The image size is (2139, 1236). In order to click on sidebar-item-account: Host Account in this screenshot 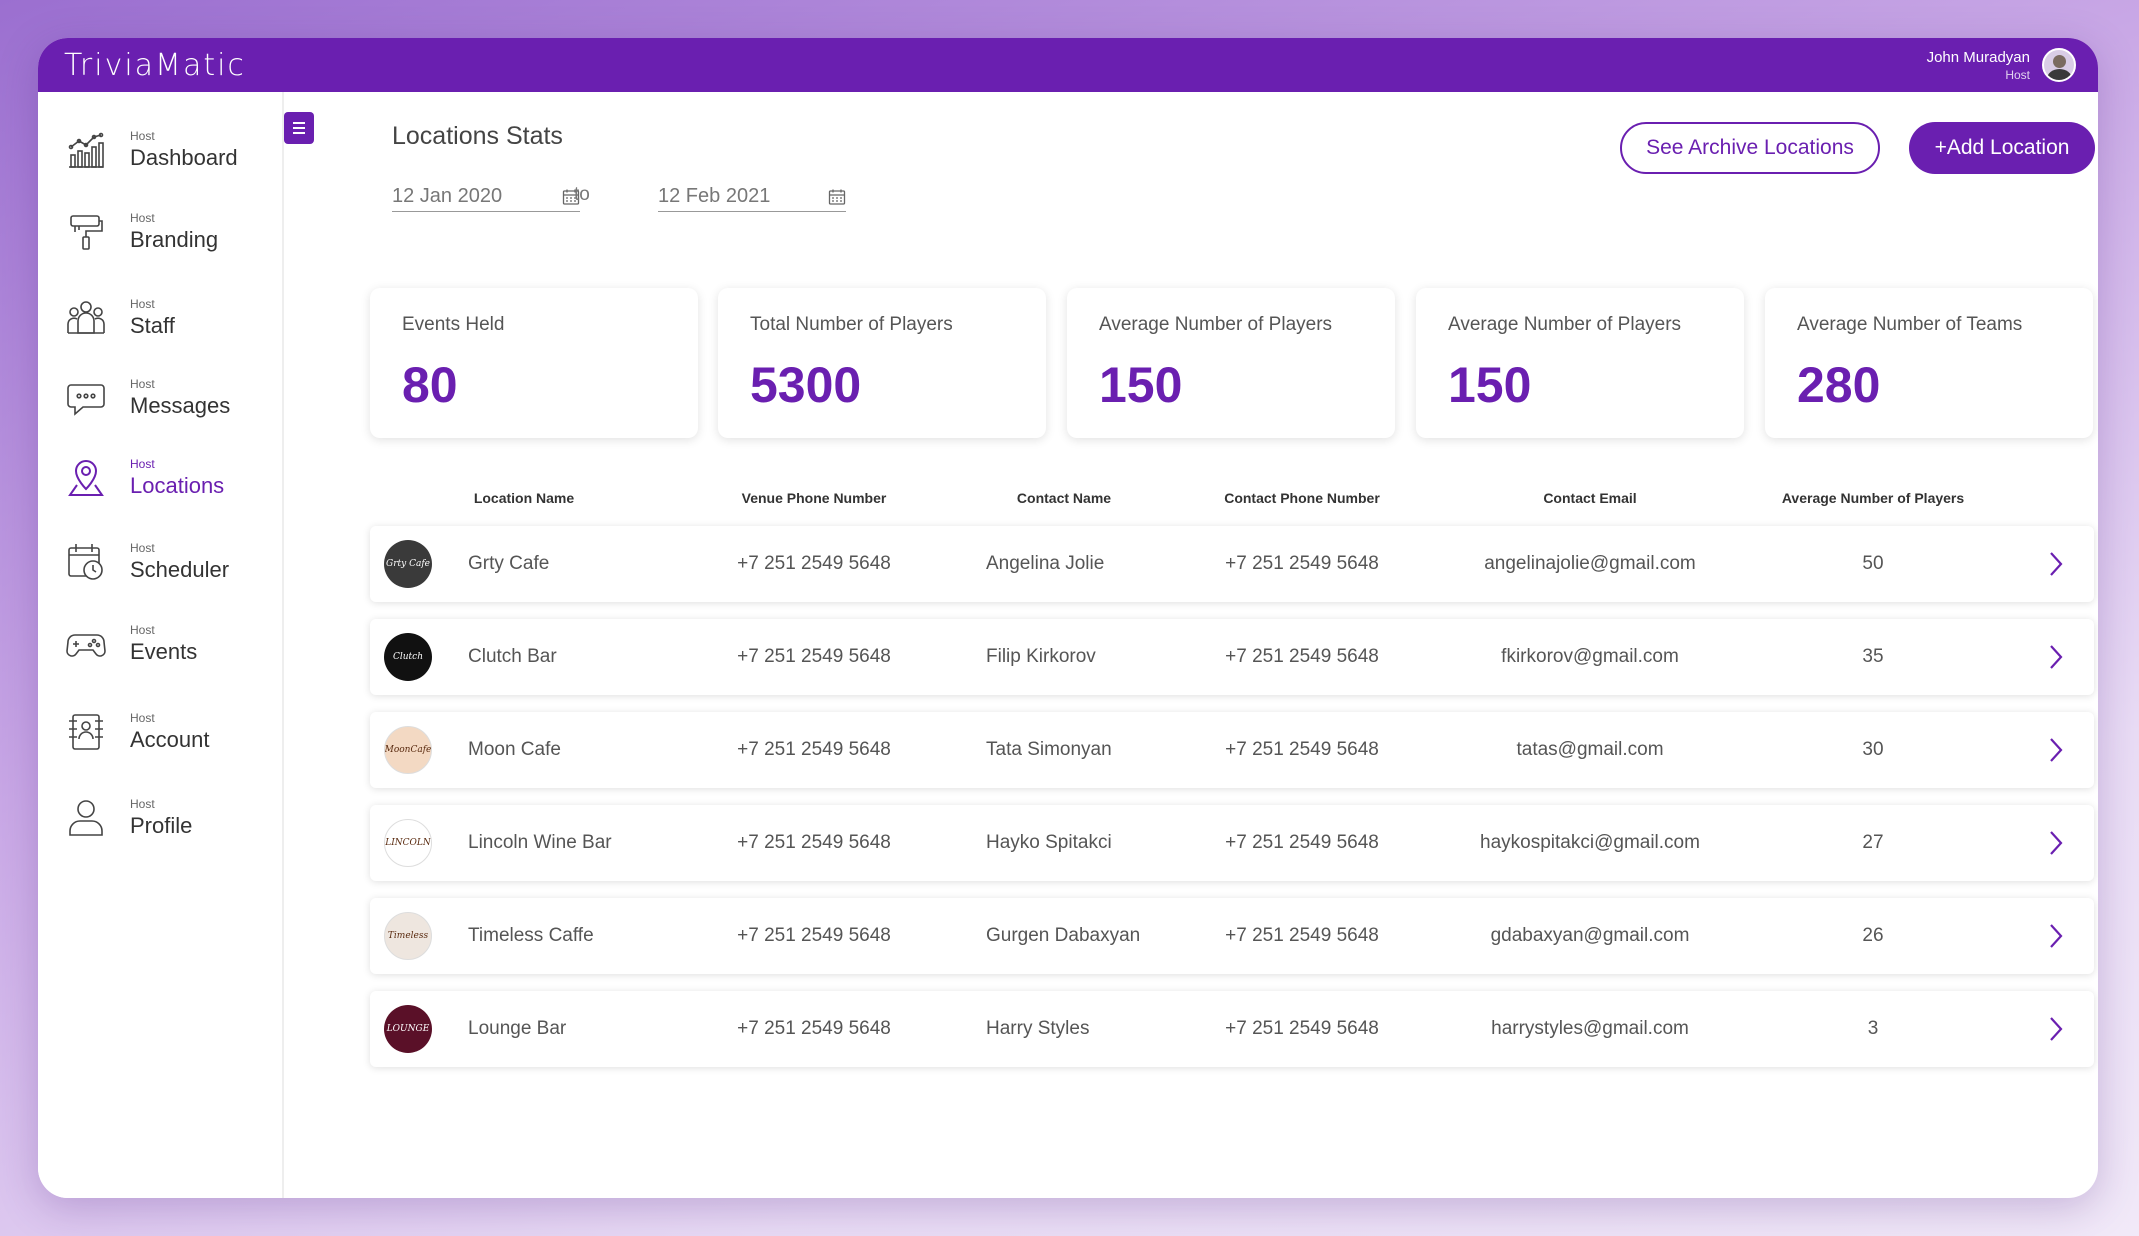, I will do `click(167, 732)`.